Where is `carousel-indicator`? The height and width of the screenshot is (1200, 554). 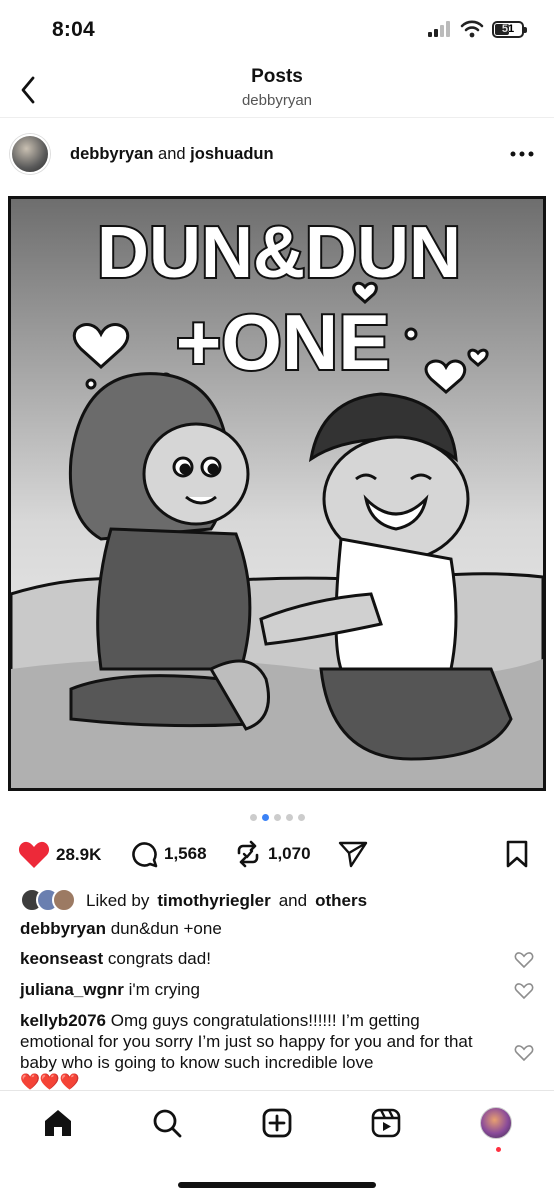 carousel-indicator is located at coordinates (277, 817).